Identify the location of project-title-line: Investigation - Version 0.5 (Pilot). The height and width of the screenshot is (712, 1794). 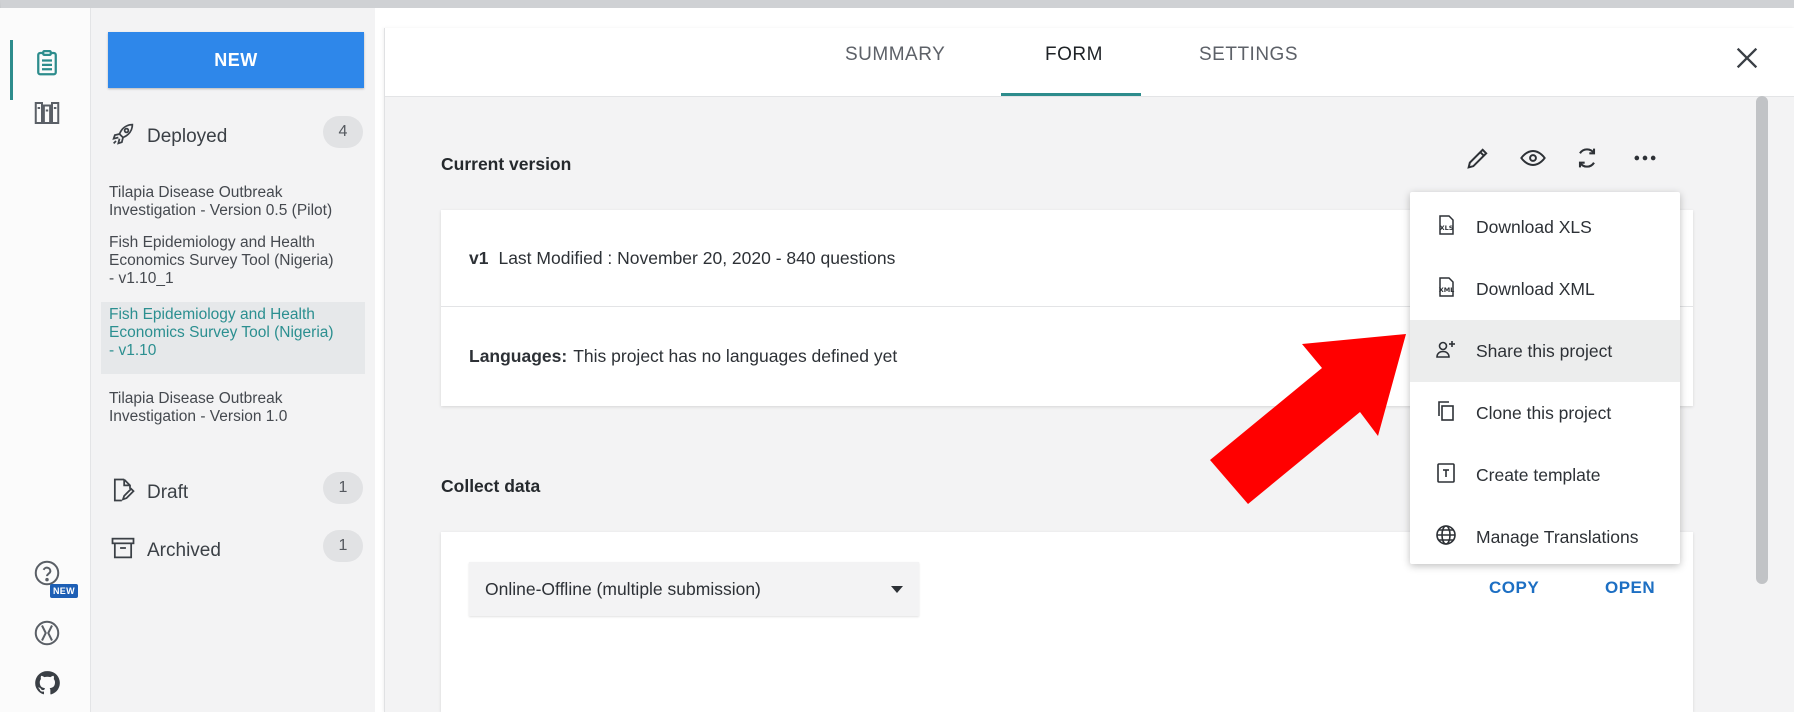
(221, 210).